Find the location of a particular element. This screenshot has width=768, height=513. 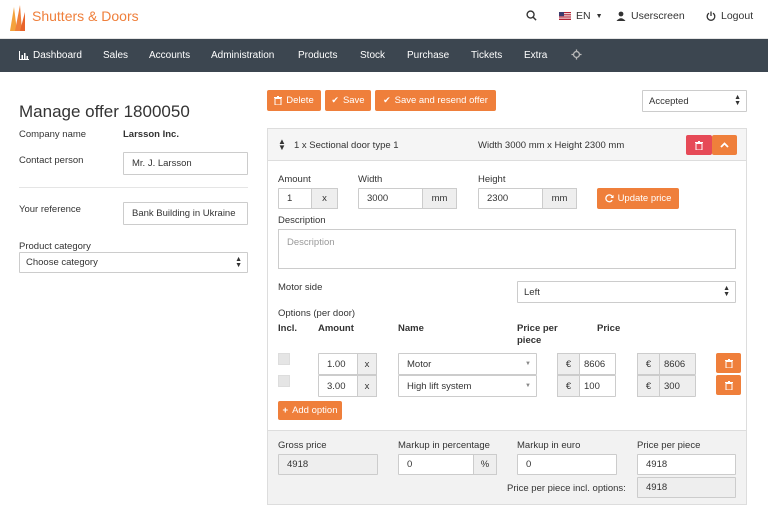

gear-icon is located at coordinates (576, 54).